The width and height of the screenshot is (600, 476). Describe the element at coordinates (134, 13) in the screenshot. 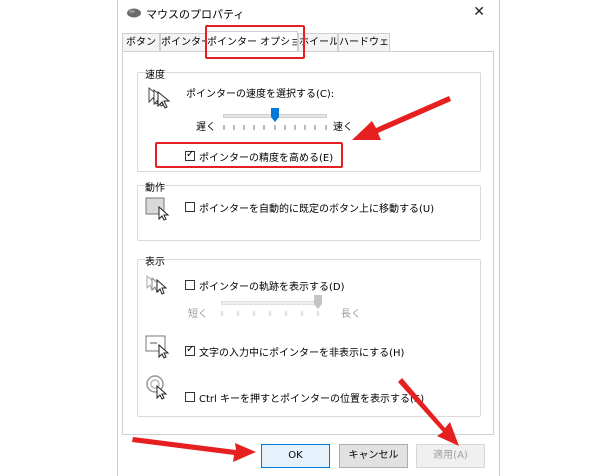

I see `mouse-icon` at that location.